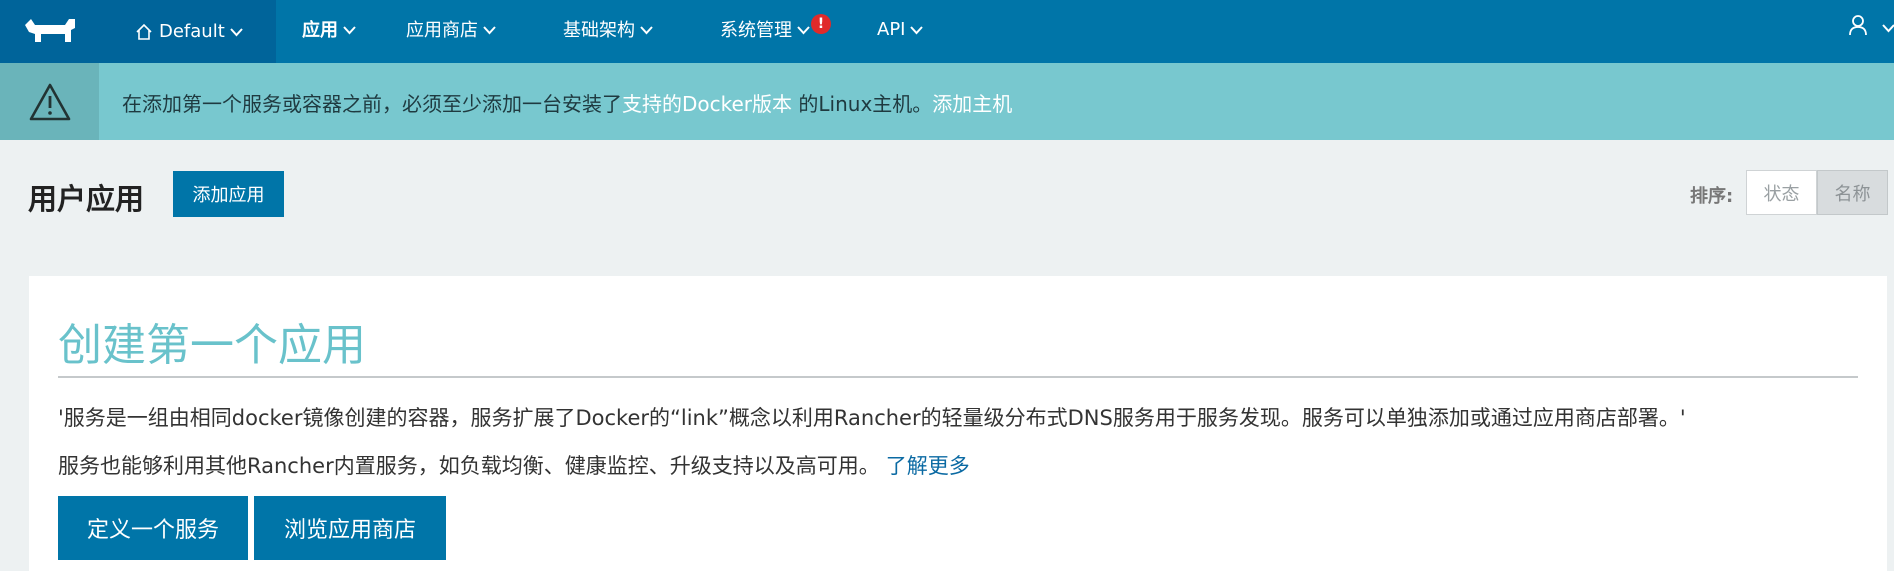 This screenshot has width=1894, height=571. What do you see at coordinates (49, 101) in the screenshot?
I see `warning-icon` at bounding box center [49, 101].